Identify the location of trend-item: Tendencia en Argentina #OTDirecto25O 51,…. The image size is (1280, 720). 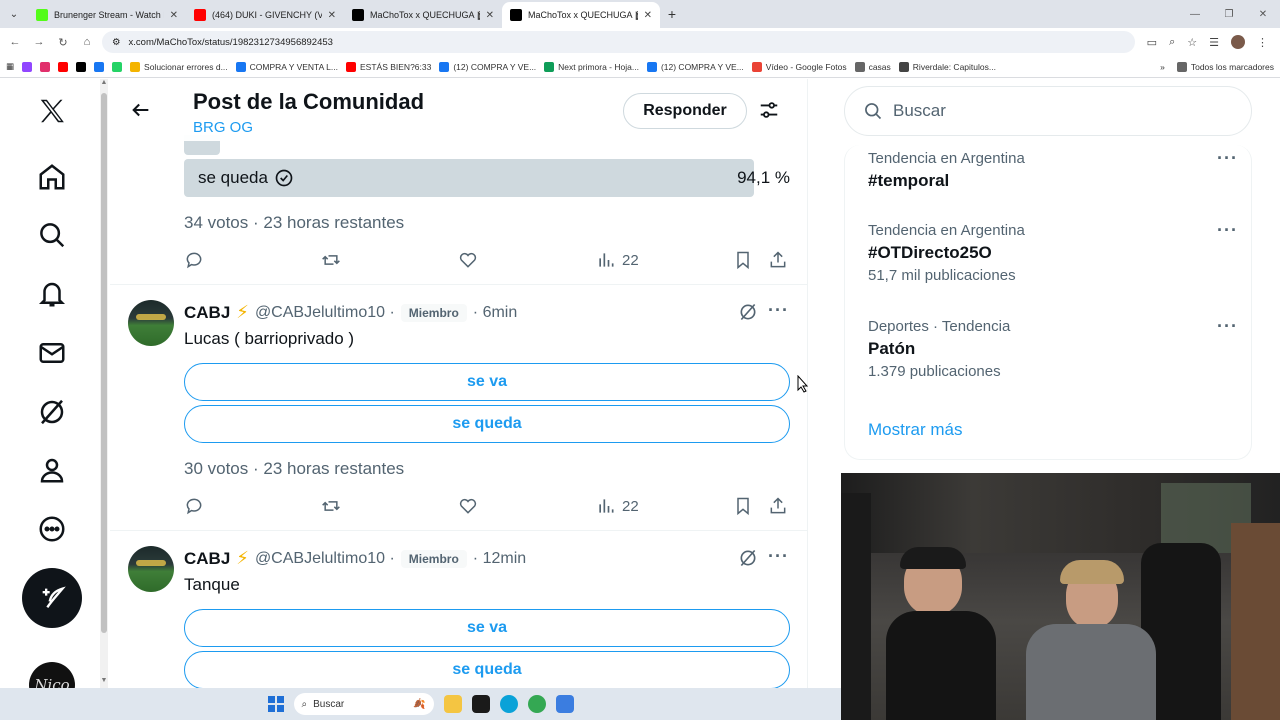
(1053, 252).